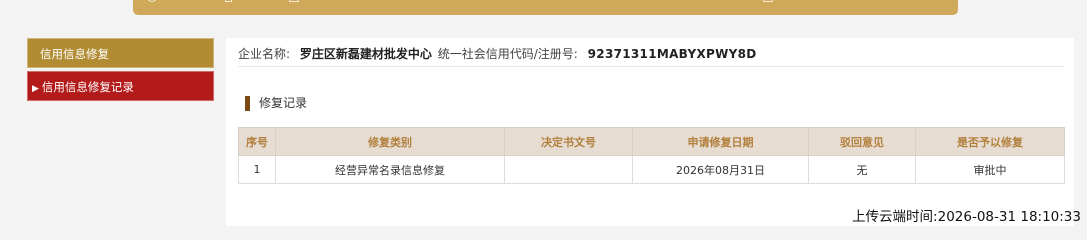  I want to click on top-nav-bar, so click(545, 7).